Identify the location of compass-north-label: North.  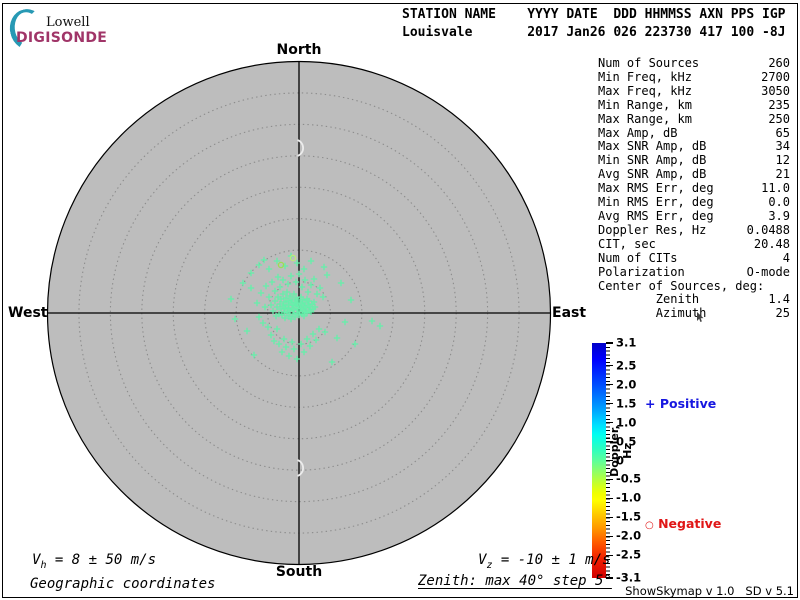
(299, 50).